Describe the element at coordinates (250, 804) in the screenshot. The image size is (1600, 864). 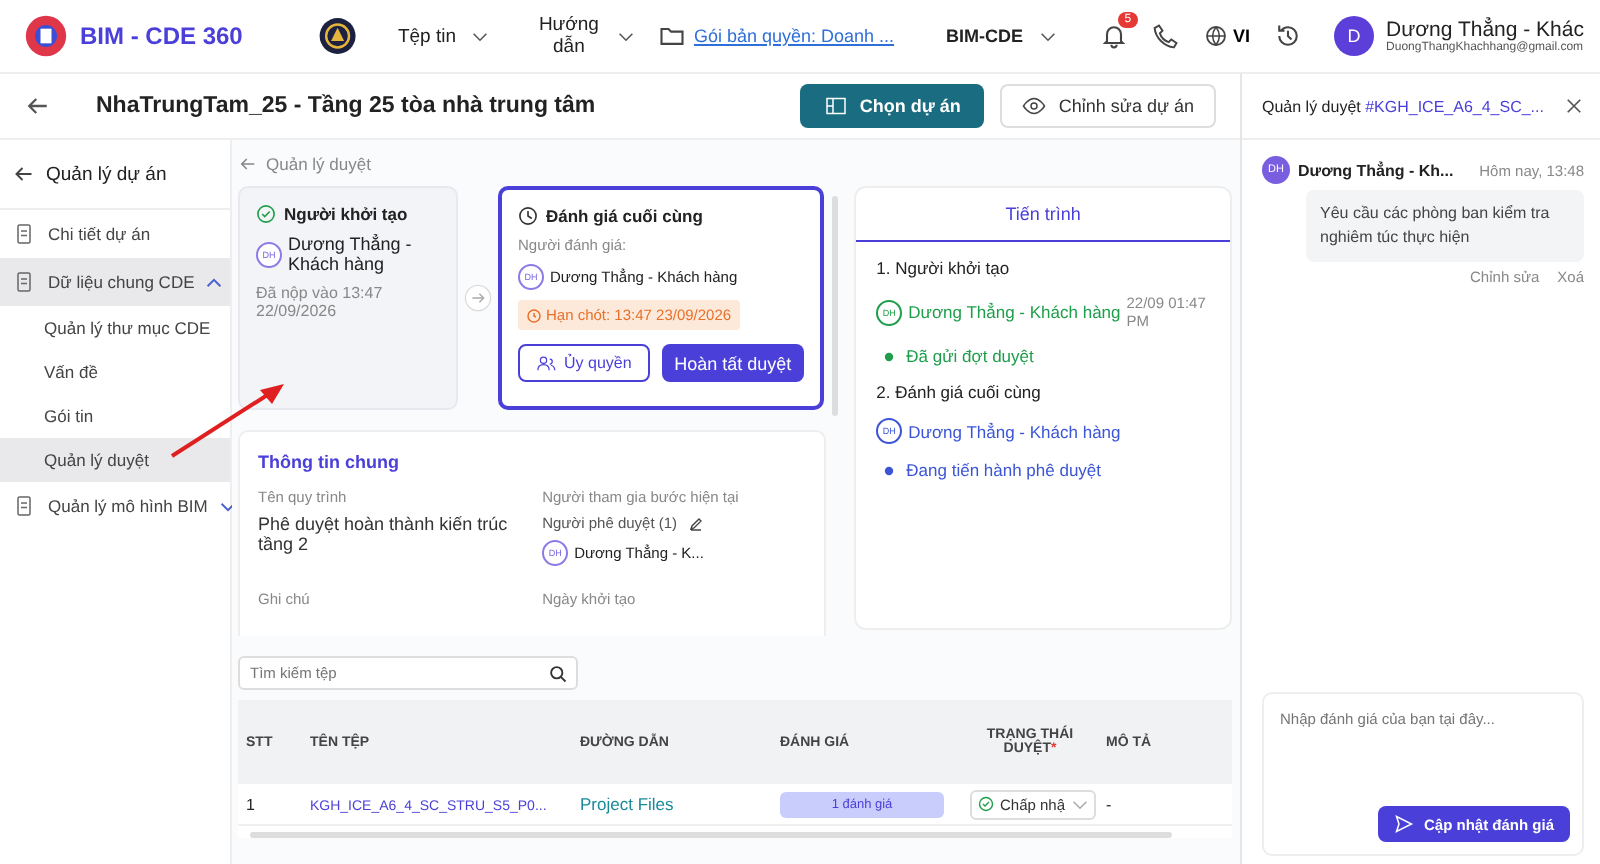
I see `table-cell-text: 1` at that location.